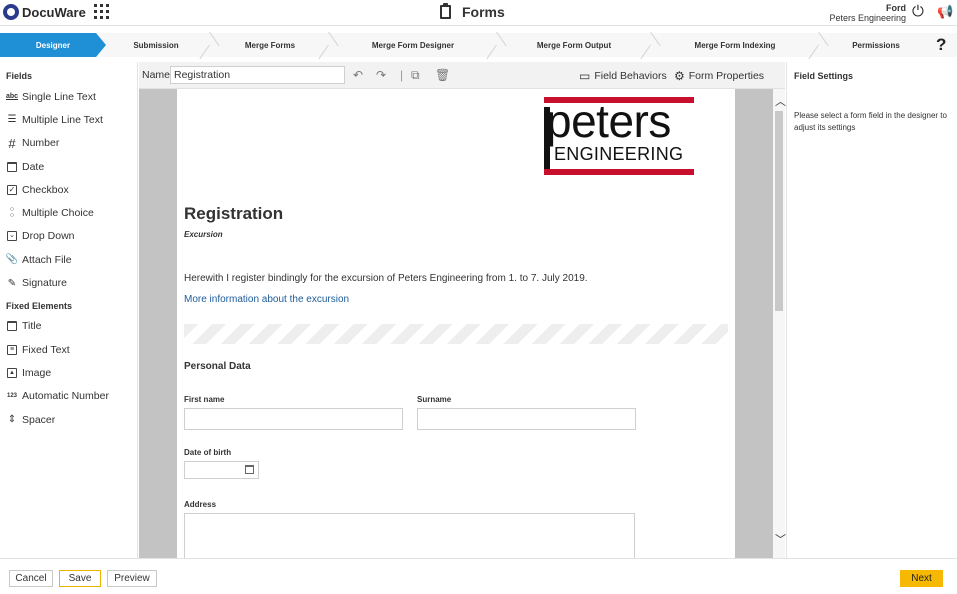 This screenshot has width=957, height=594. Describe the element at coordinates (101, 11) in the screenshot. I see `app-grid-icon` at that location.